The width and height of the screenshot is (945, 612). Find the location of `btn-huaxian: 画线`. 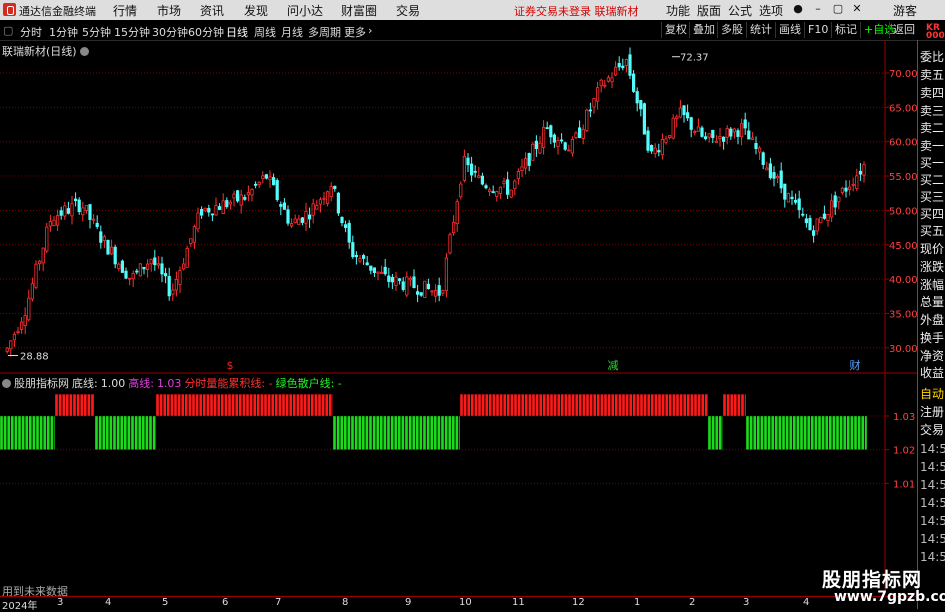

btn-huaxian: 画线 is located at coordinates (789, 30).